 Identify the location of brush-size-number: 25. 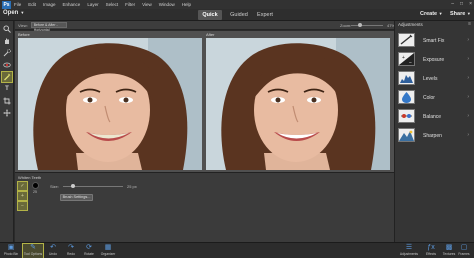
(35, 192).